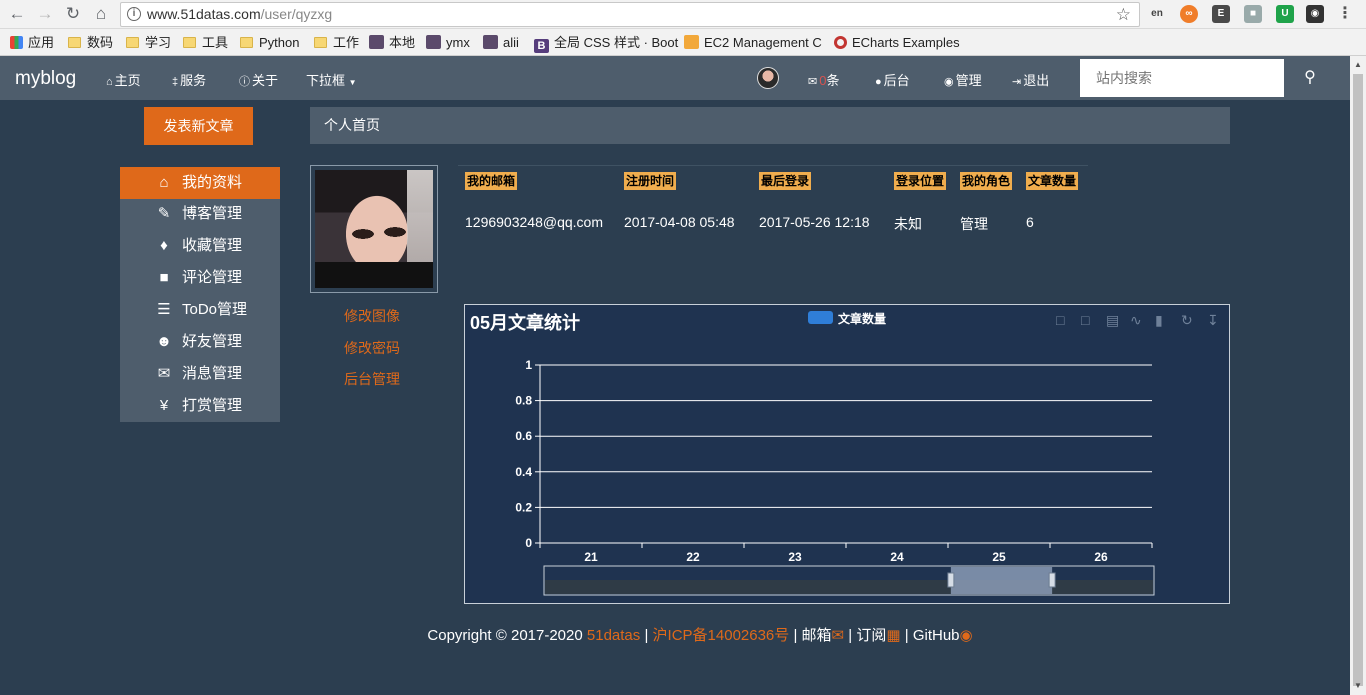 This screenshot has width=1366, height=695. What do you see at coordinates (968, 80) in the screenshot?
I see `nav-manage-label: 管理` at bounding box center [968, 80].